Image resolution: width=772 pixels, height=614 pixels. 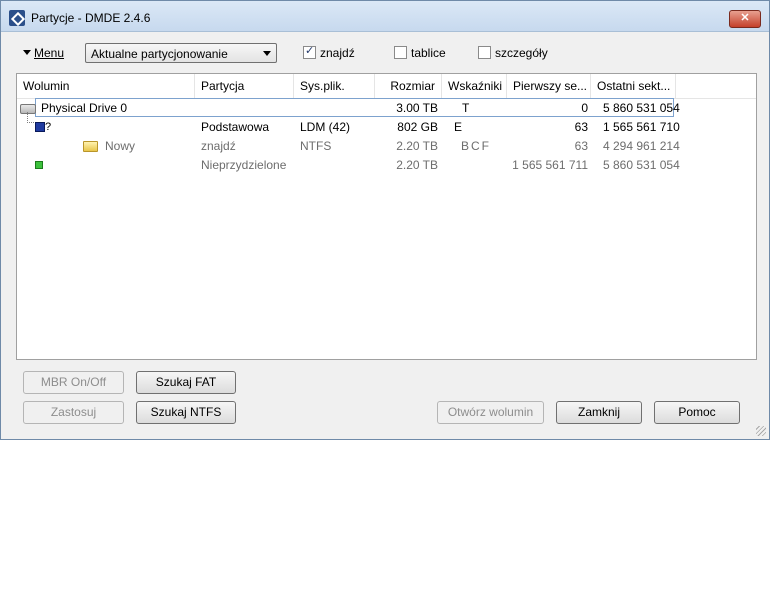 I want to click on find-checkbox-box, so click(x=309, y=51).